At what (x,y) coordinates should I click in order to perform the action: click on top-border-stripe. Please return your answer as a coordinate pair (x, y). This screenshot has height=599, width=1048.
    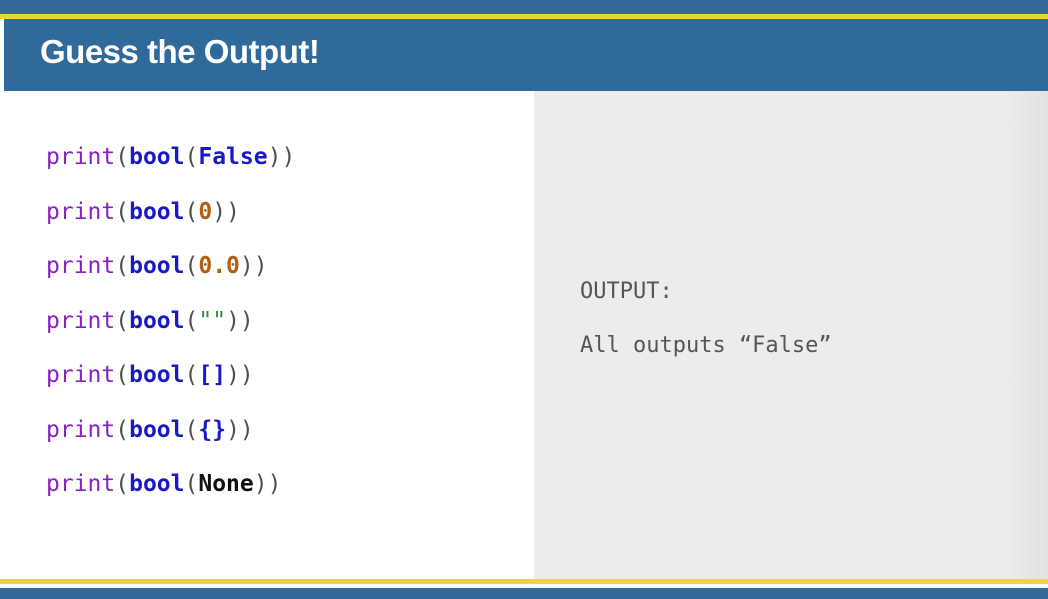
    Looking at the image, I should click on (524, 7).